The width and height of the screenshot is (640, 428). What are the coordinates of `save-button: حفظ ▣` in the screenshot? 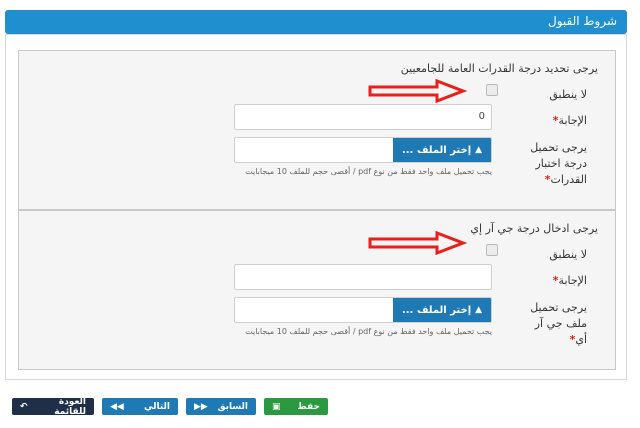 It's located at (296, 406).